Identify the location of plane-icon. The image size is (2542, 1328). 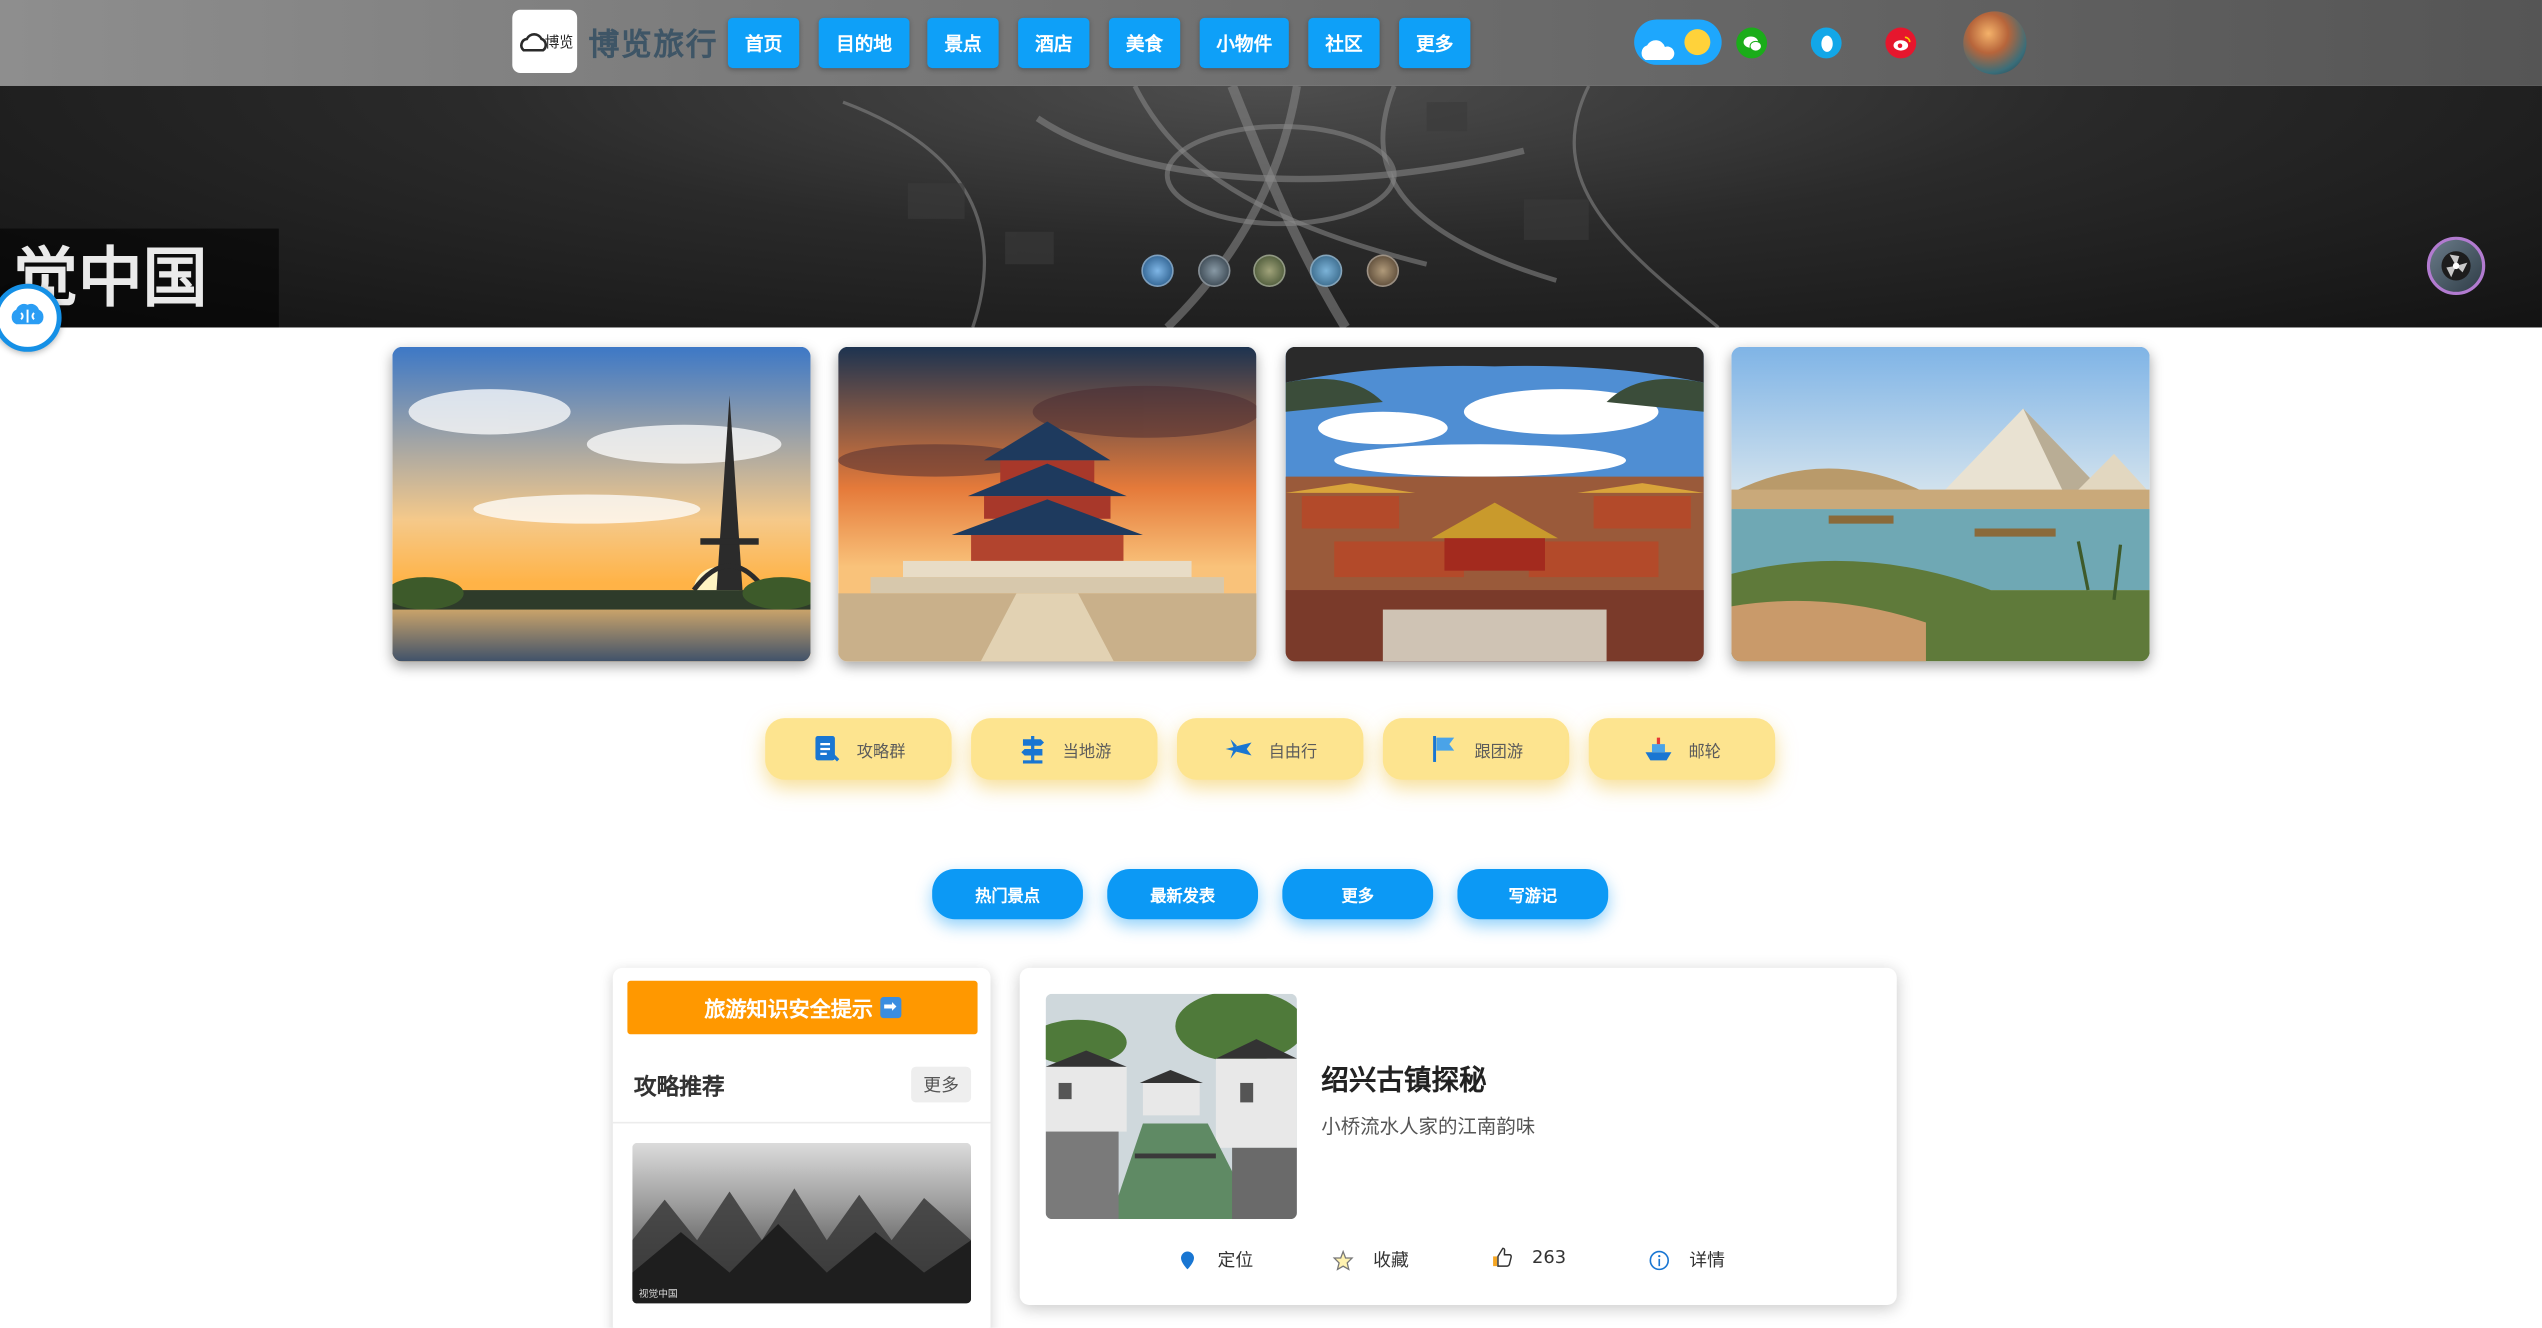
(1237, 749).